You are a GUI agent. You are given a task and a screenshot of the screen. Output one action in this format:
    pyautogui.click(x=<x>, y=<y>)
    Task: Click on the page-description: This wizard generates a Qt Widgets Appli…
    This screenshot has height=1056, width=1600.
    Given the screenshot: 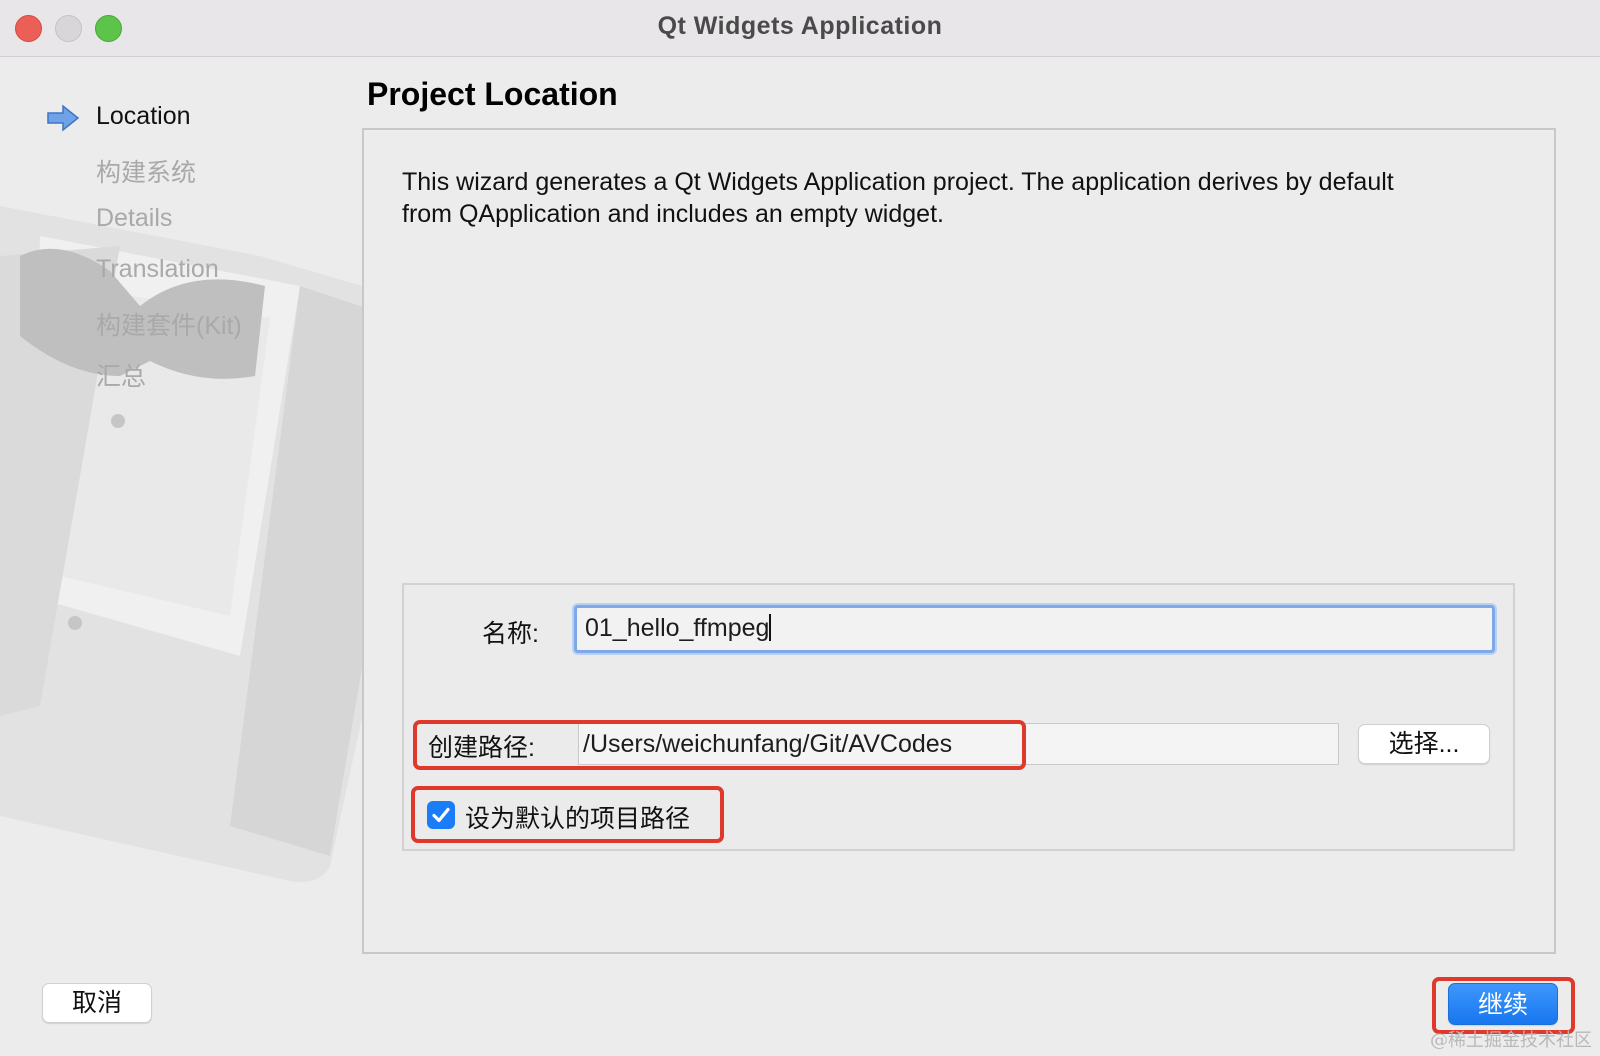 What is the action you would take?
    pyautogui.click(x=952, y=198)
    